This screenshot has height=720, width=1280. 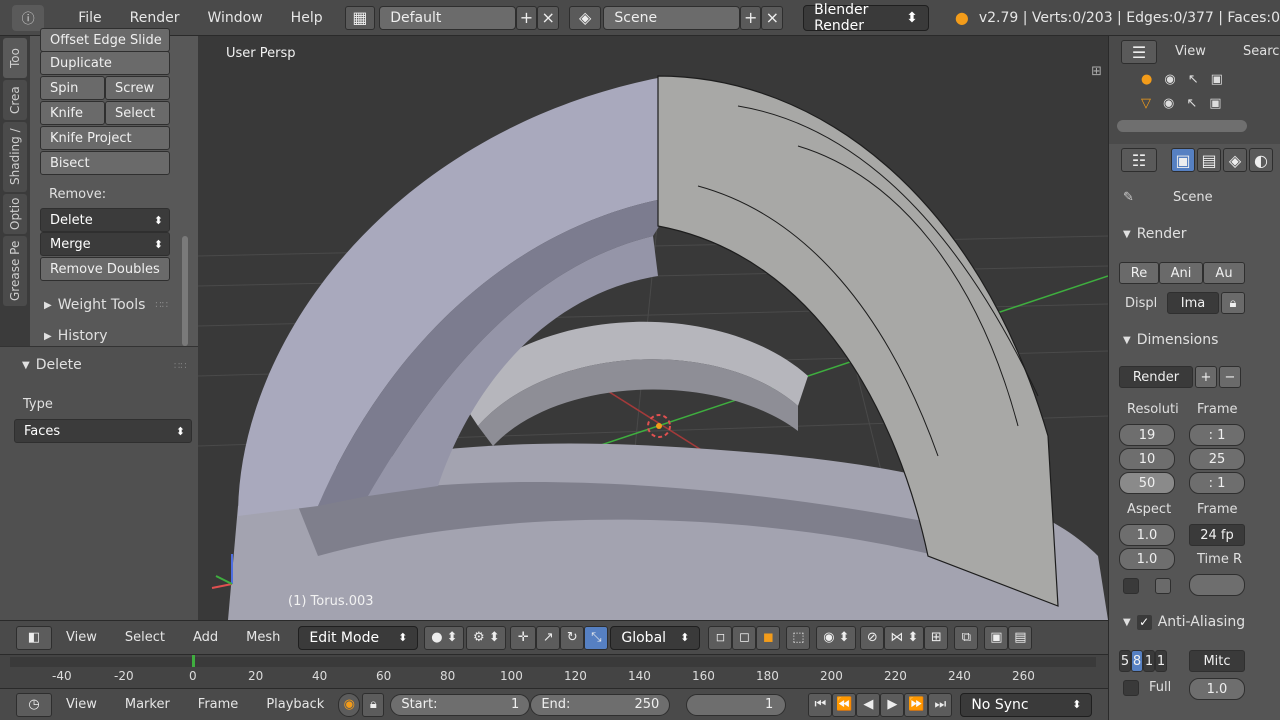 I want to click on offset-edge-slide-button: Offset Edge Slide, so click(x=105, y=40).